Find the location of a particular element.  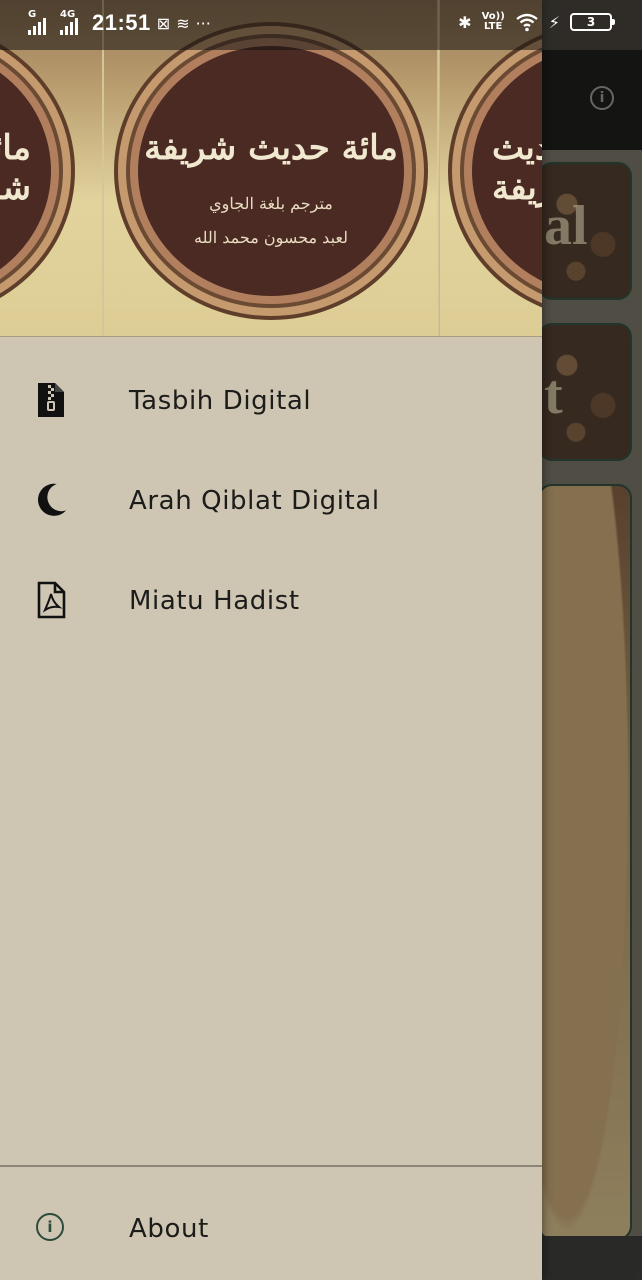

status-right: ✱ Vo)) LTE ⚡ 3 is located at coordinates (536, 22).